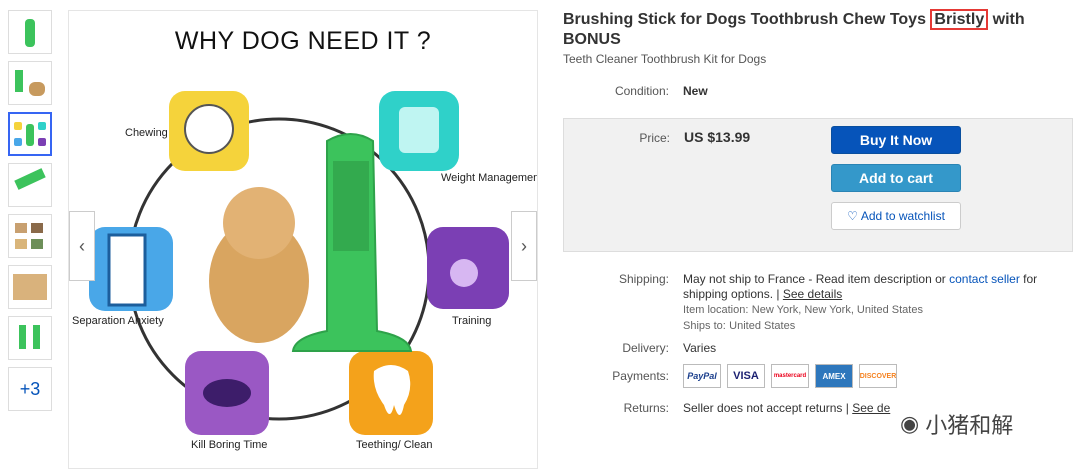 The image size is (1080, 469). What do you see at coordinates (731, 294) in the screenshot?
I see `shipping-options-text: shipping options. |` at bounding box center [731, 294].